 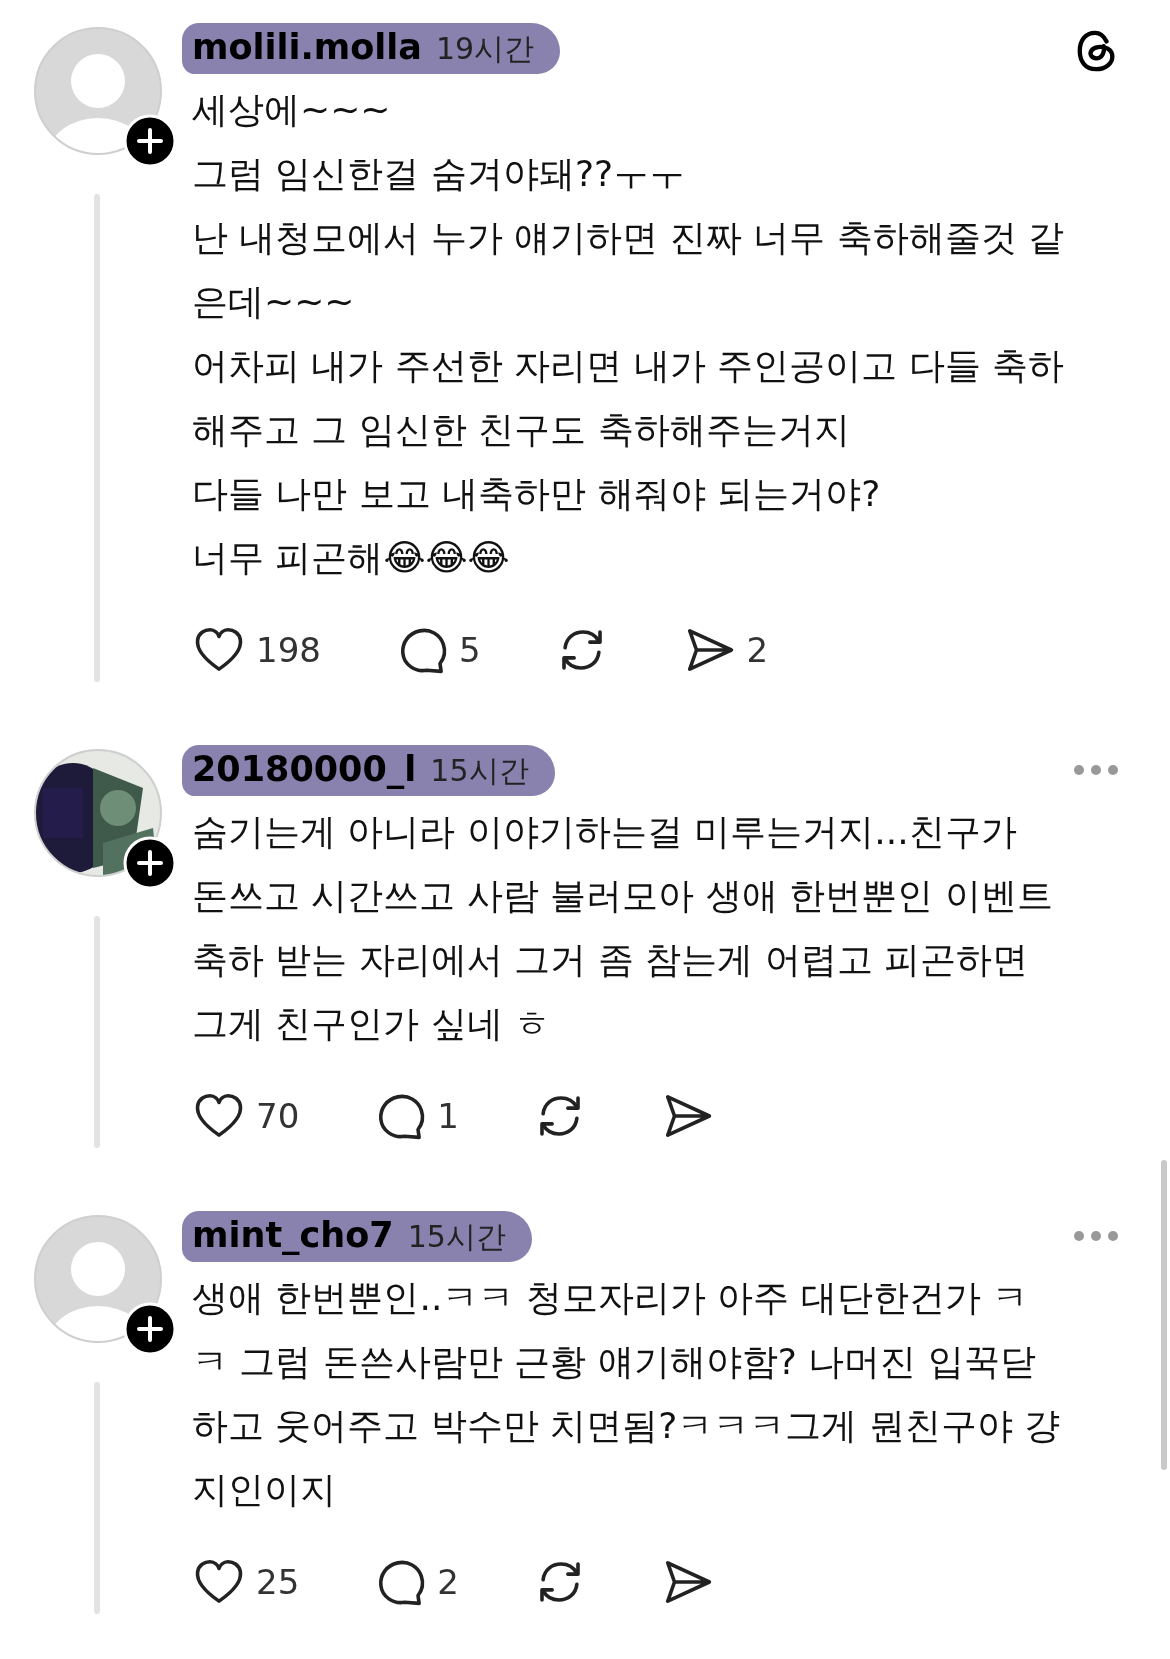 I want to click on comment-text: 그게 친구인가 싶네 ㅎ, so click(x=372, y=1024).